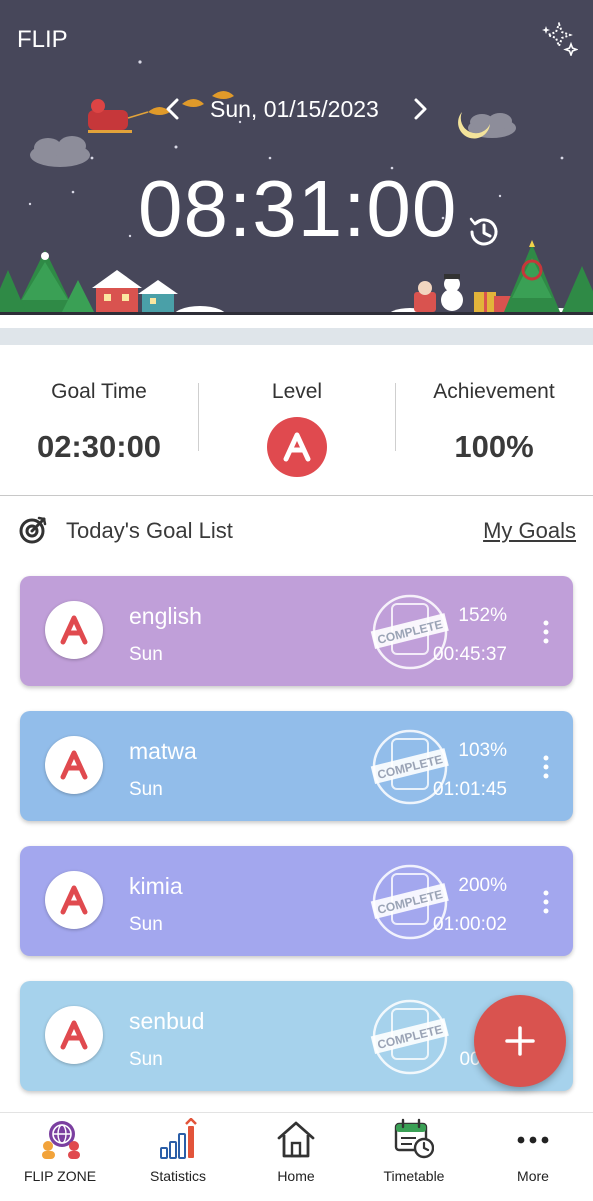 The height and width of the screenshot is (1201, 593). Describe the element at coordinates (99, 391) in the screenshot. I see `goal-time-label: Goal Time` at that location.